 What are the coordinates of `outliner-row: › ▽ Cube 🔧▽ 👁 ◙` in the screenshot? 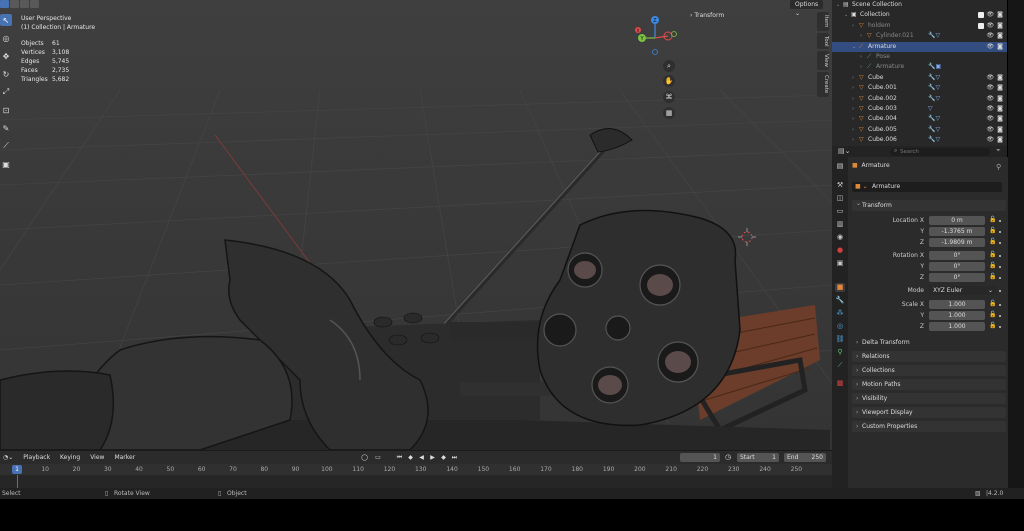 It's located at (919, 78).